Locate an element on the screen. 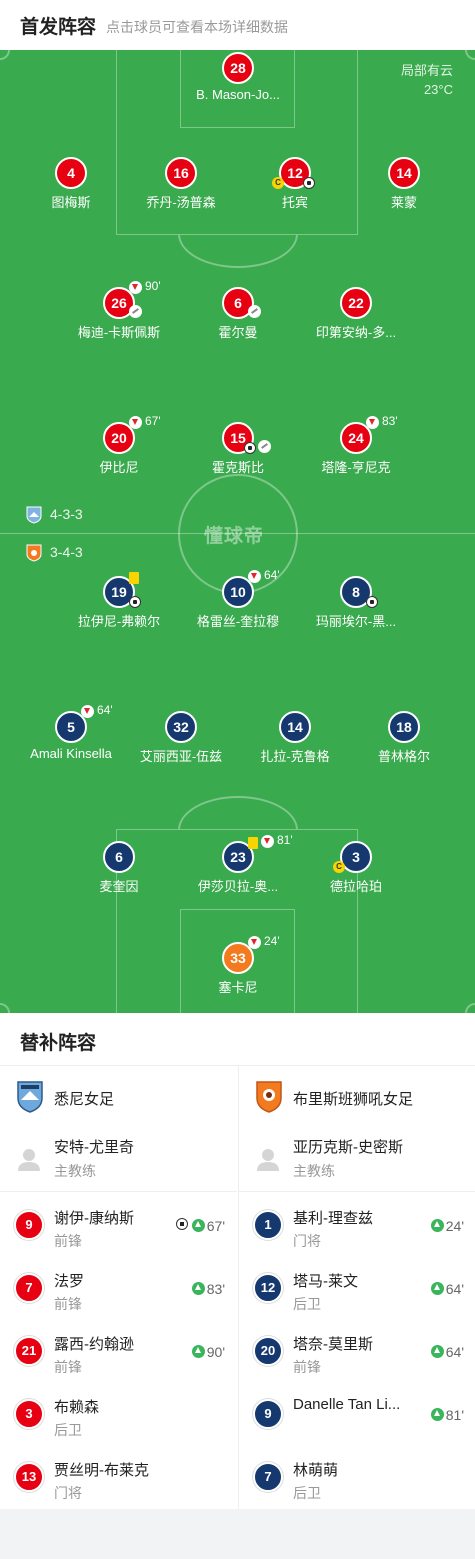  lineup-title: 首发阵容 is located at coordinates (58, 27).